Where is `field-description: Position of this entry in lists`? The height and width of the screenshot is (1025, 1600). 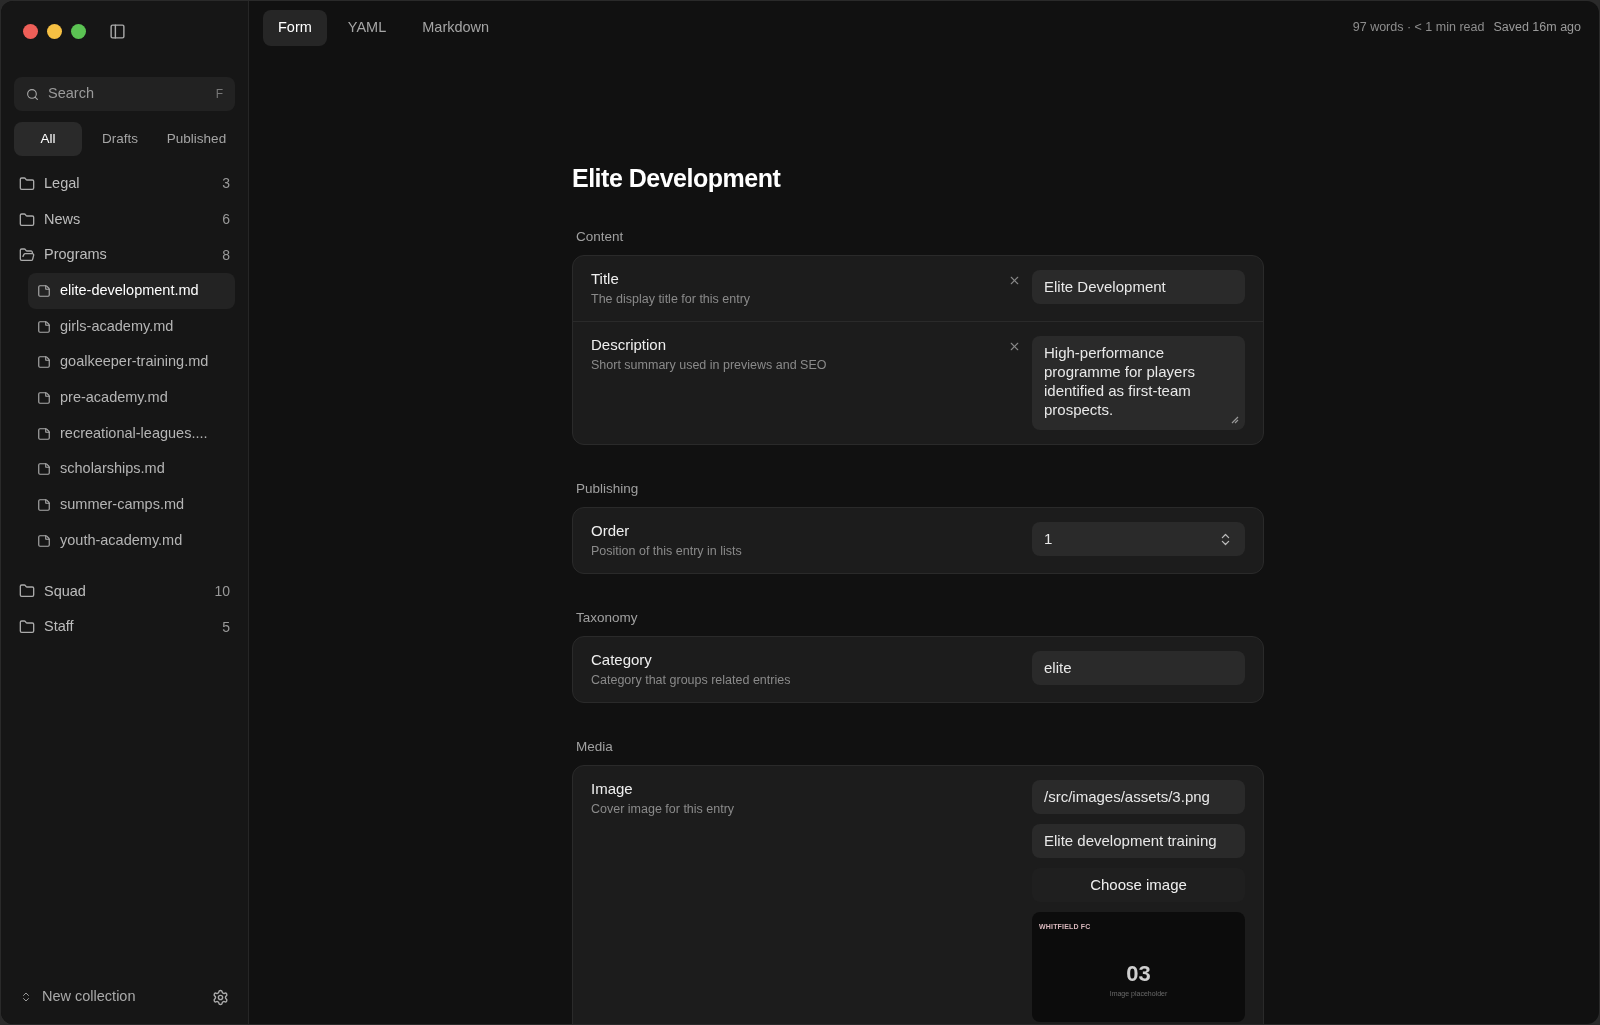
field-description: Position of this entry in lists is located at coordinates (667, 551).